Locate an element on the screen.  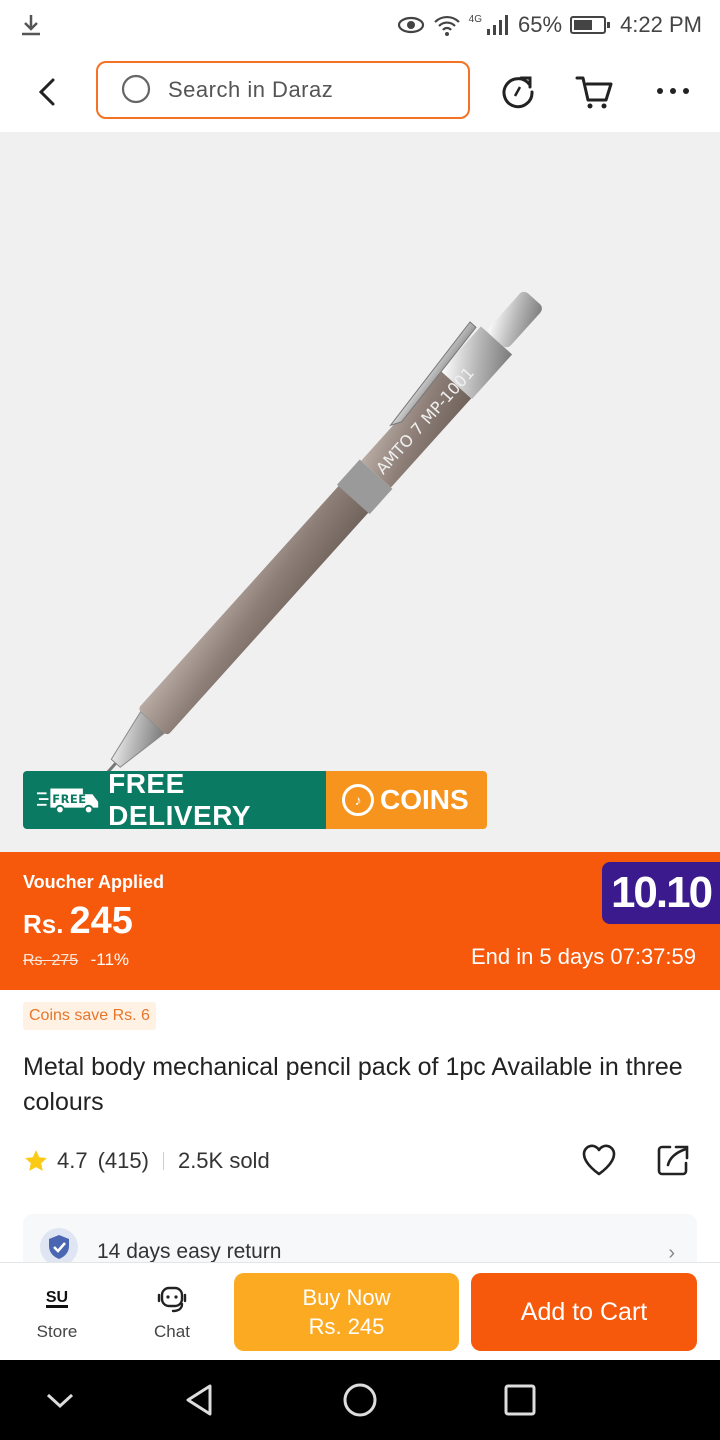
nav-recents-icon is located at coordinates (520, 1400).